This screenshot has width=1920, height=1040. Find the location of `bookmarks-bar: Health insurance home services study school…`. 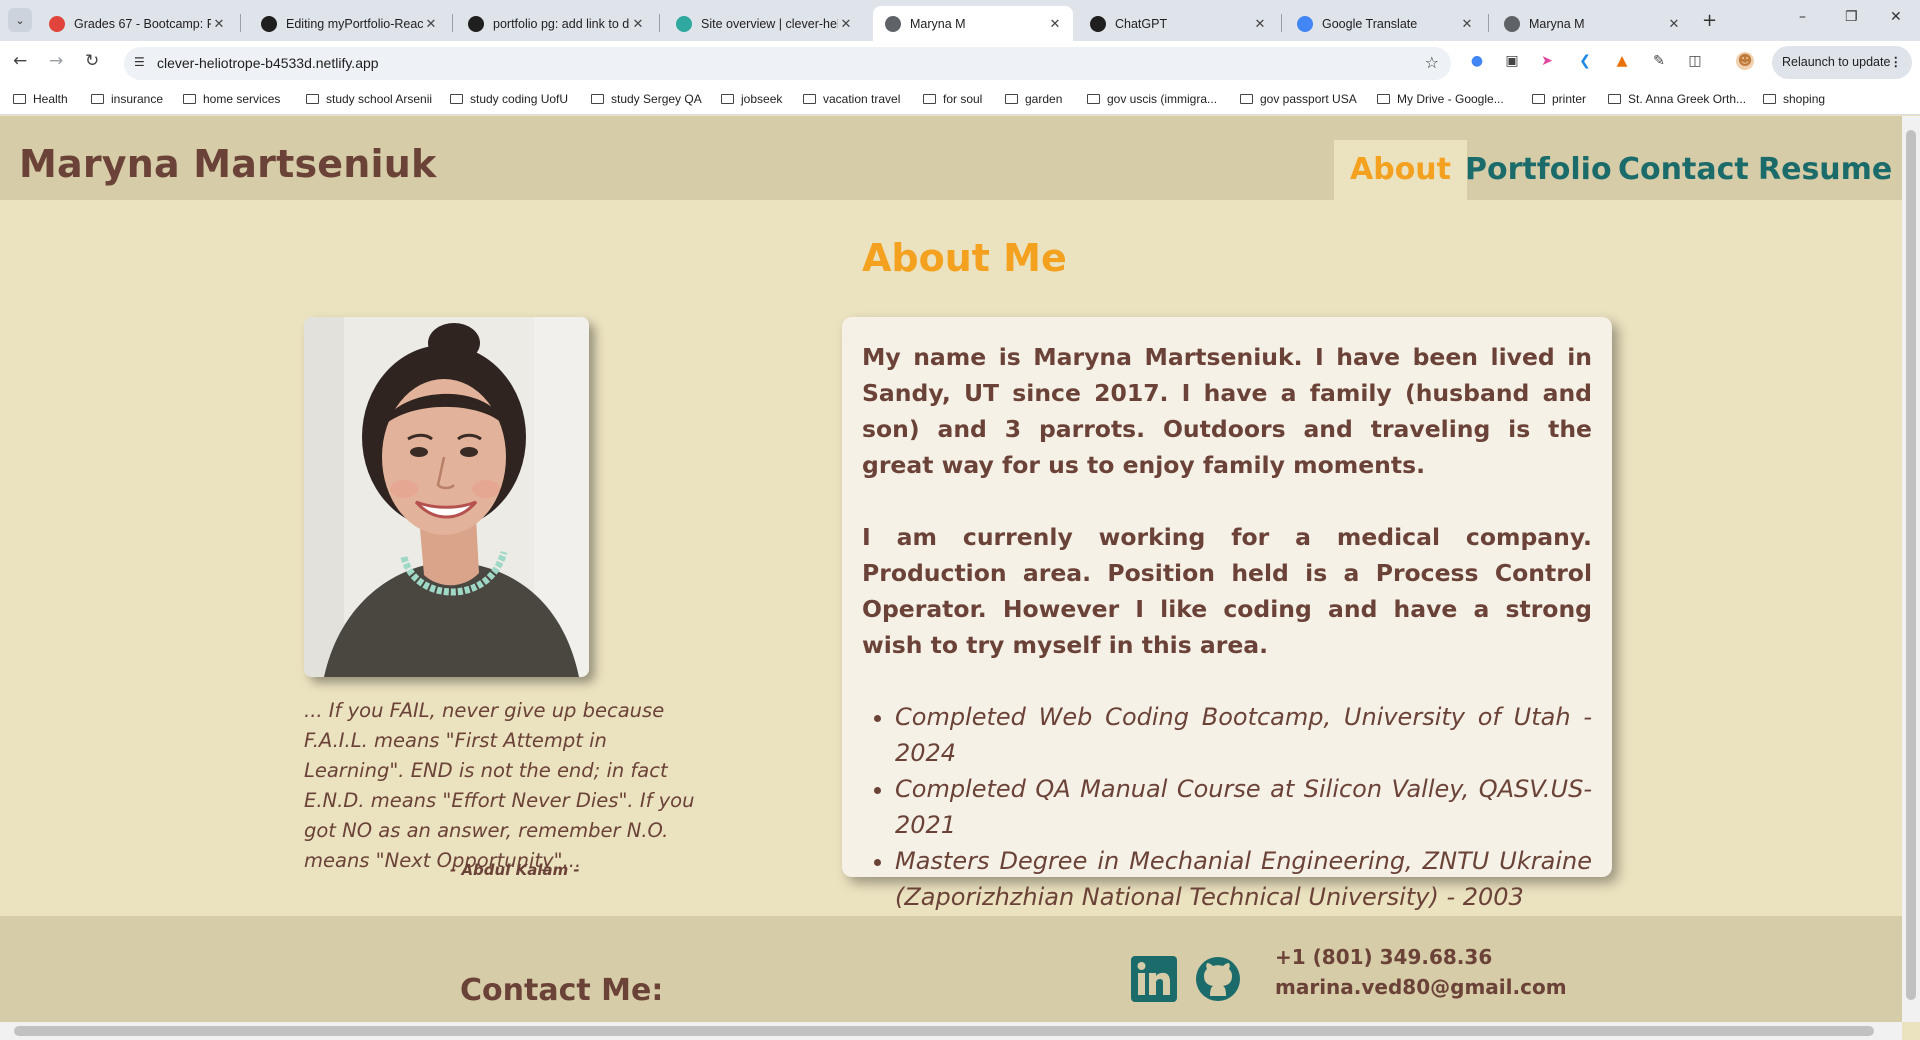

bookmarks-bar: Health insurance home services study school… is located at coordinates (960, 100).